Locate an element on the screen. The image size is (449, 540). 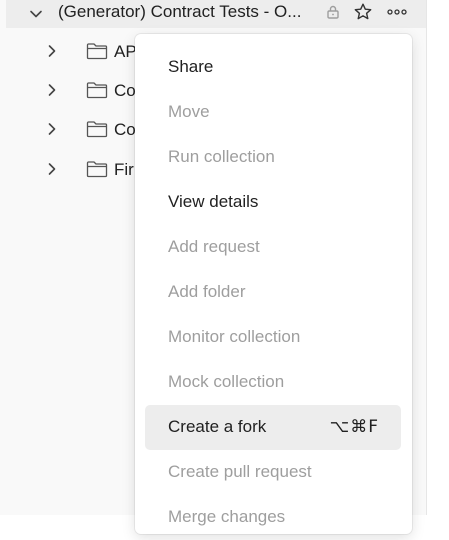
menu-item-add-folder: Add folder is located at coordinates (273, 292).